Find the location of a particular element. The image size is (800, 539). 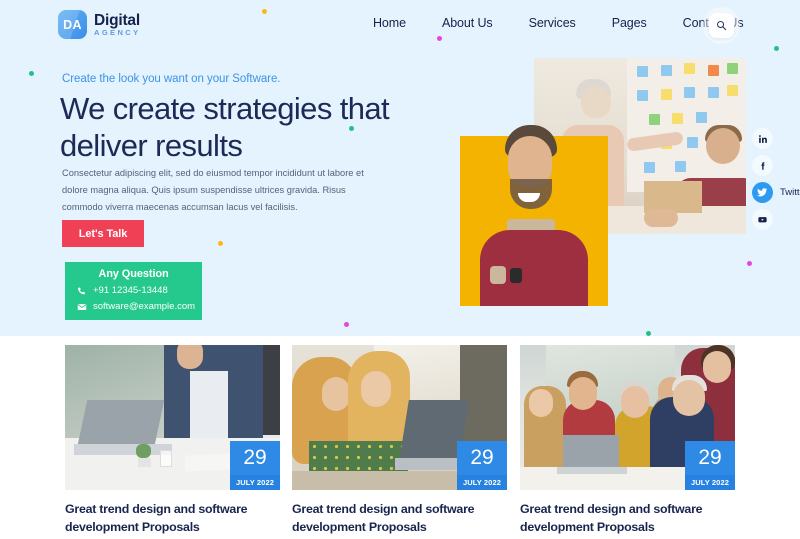

contact-email-row: software@example.com is located at coordinates (139, 306).